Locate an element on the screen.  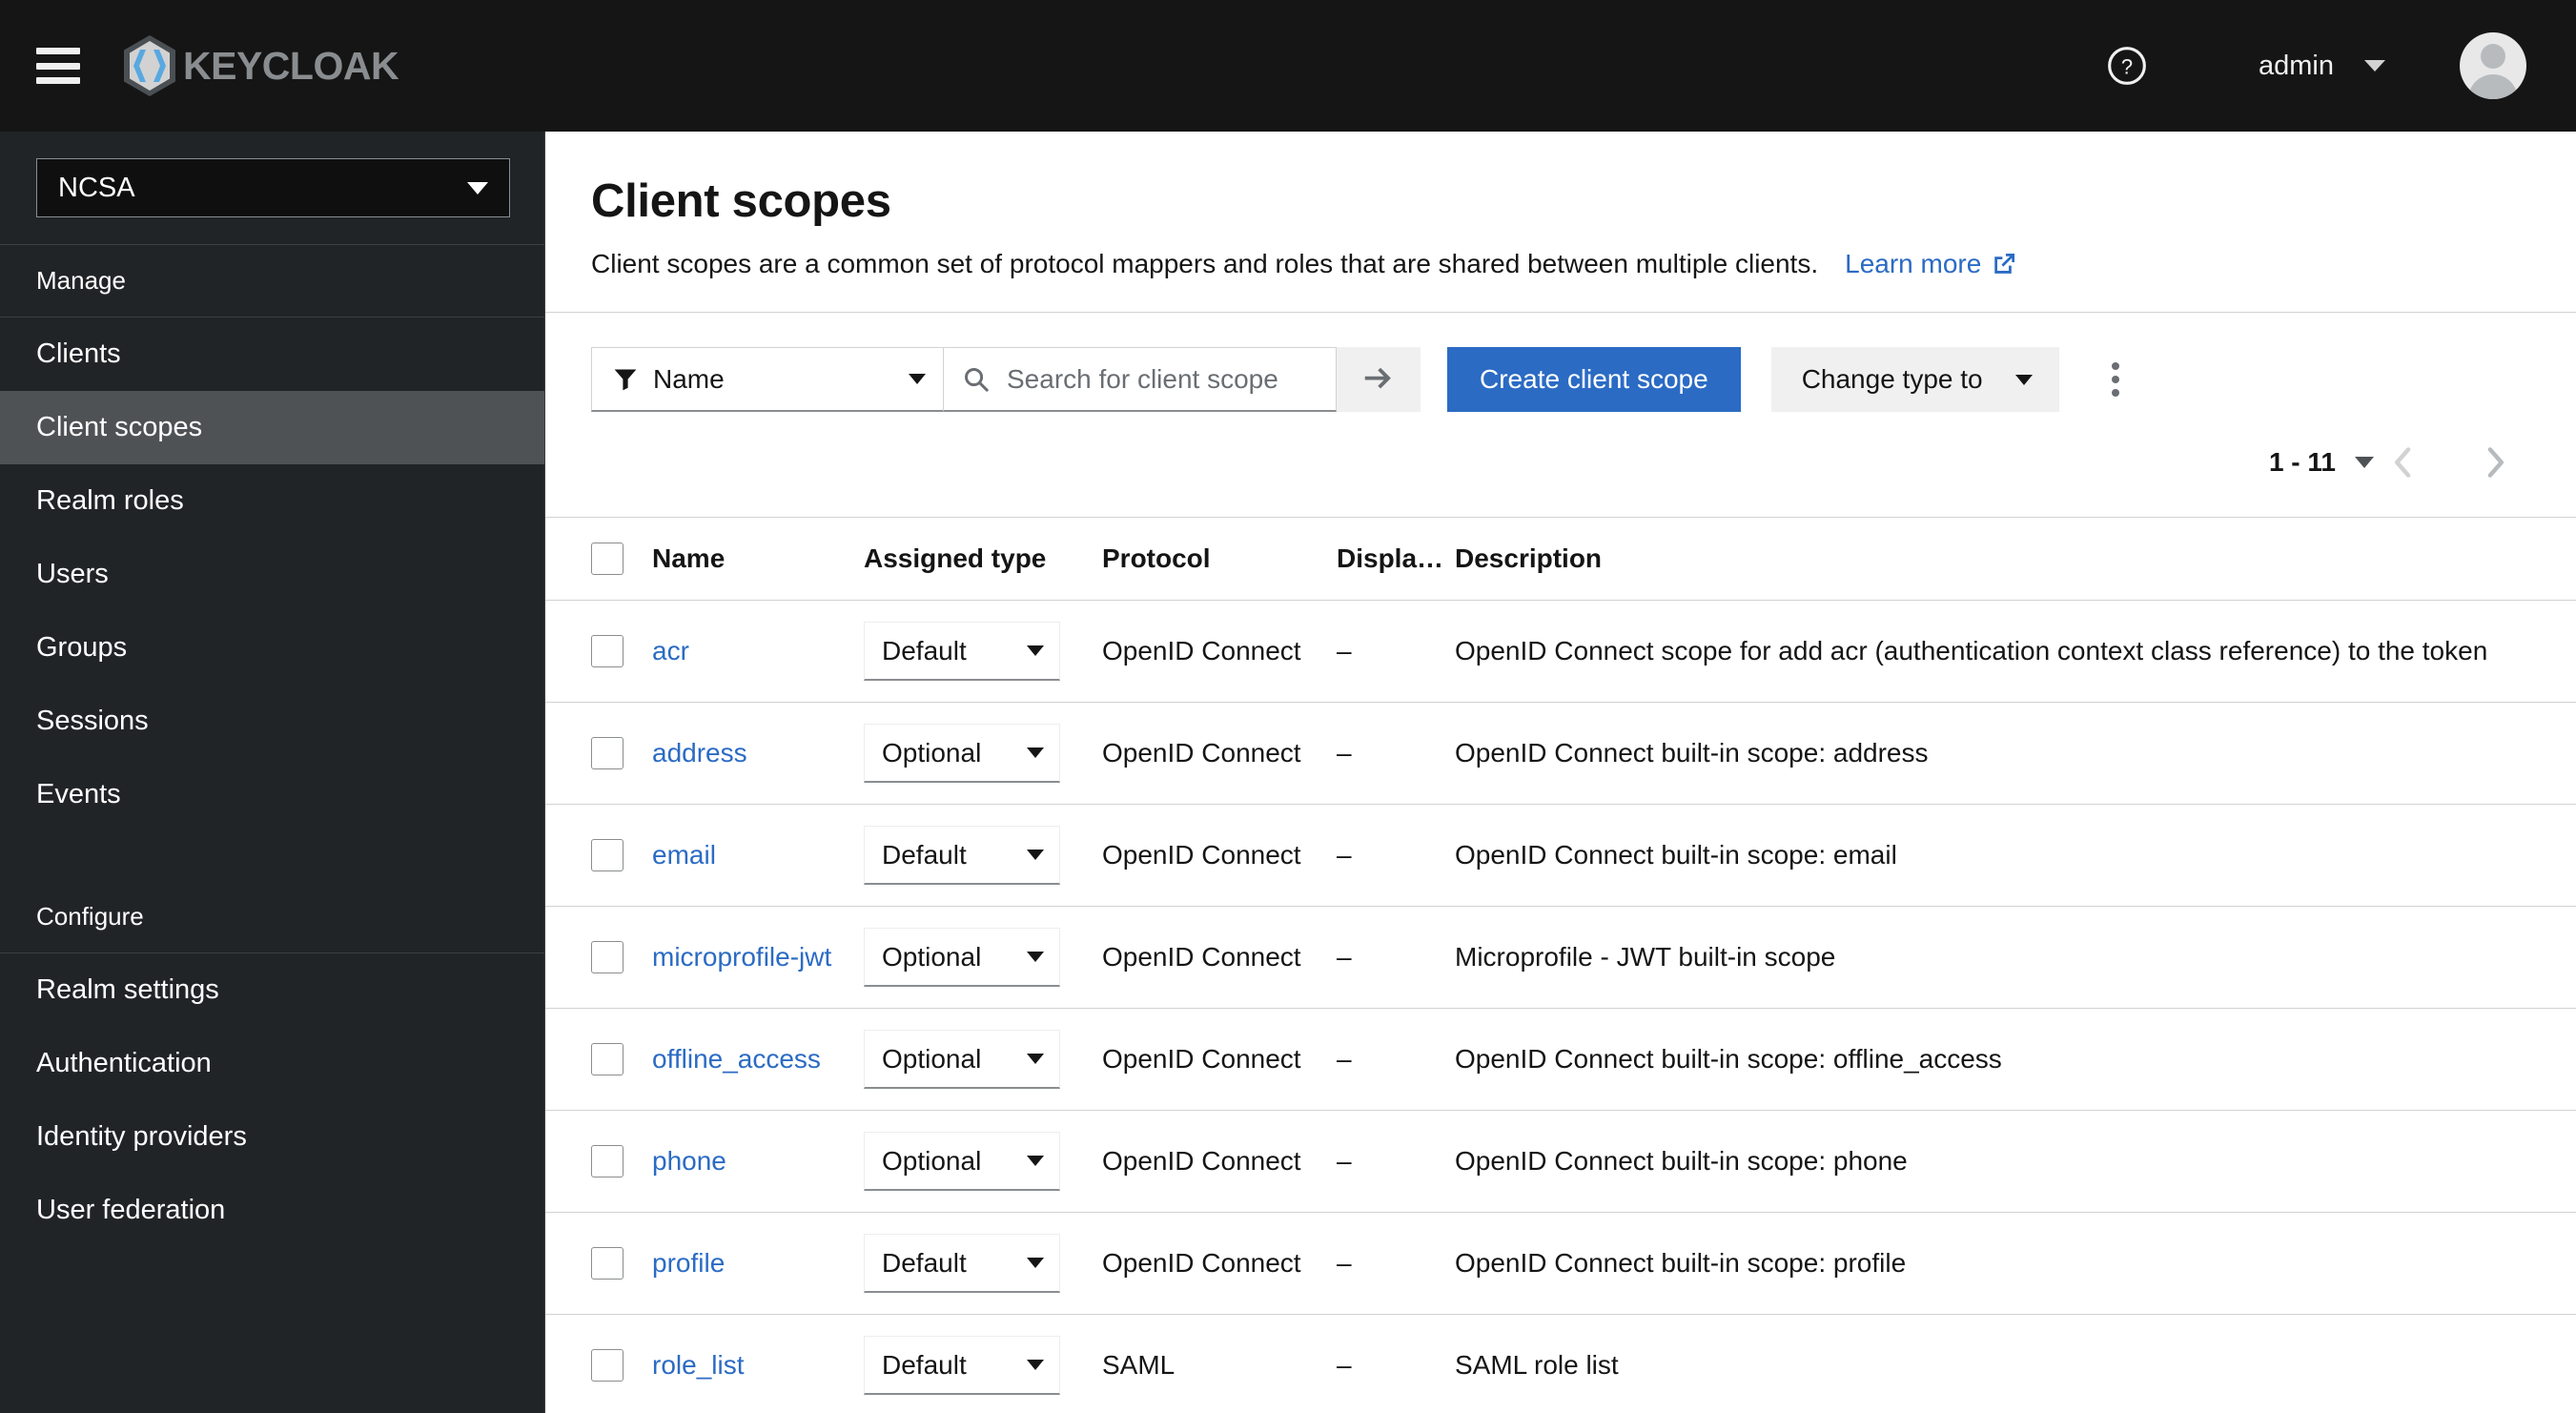
pagination-next-button is located at coordinates (2495, 462).